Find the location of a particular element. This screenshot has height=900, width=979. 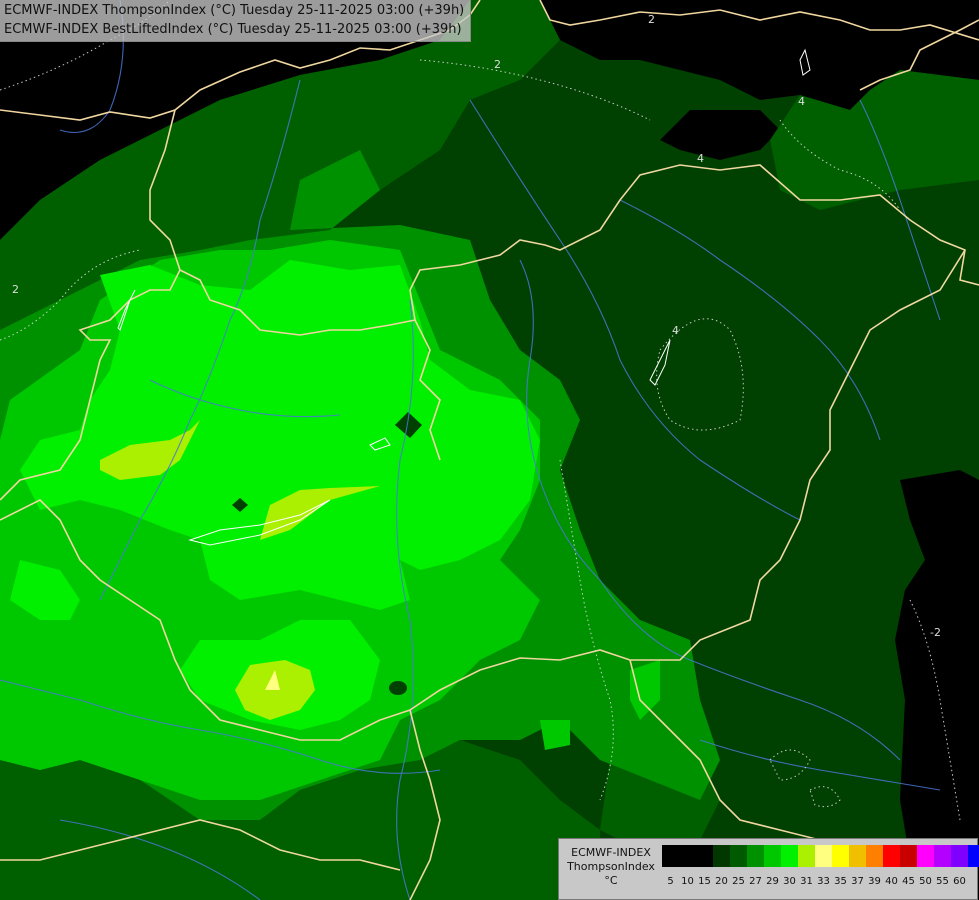

legend-tick: 55 is located at coordinates (942, 881).